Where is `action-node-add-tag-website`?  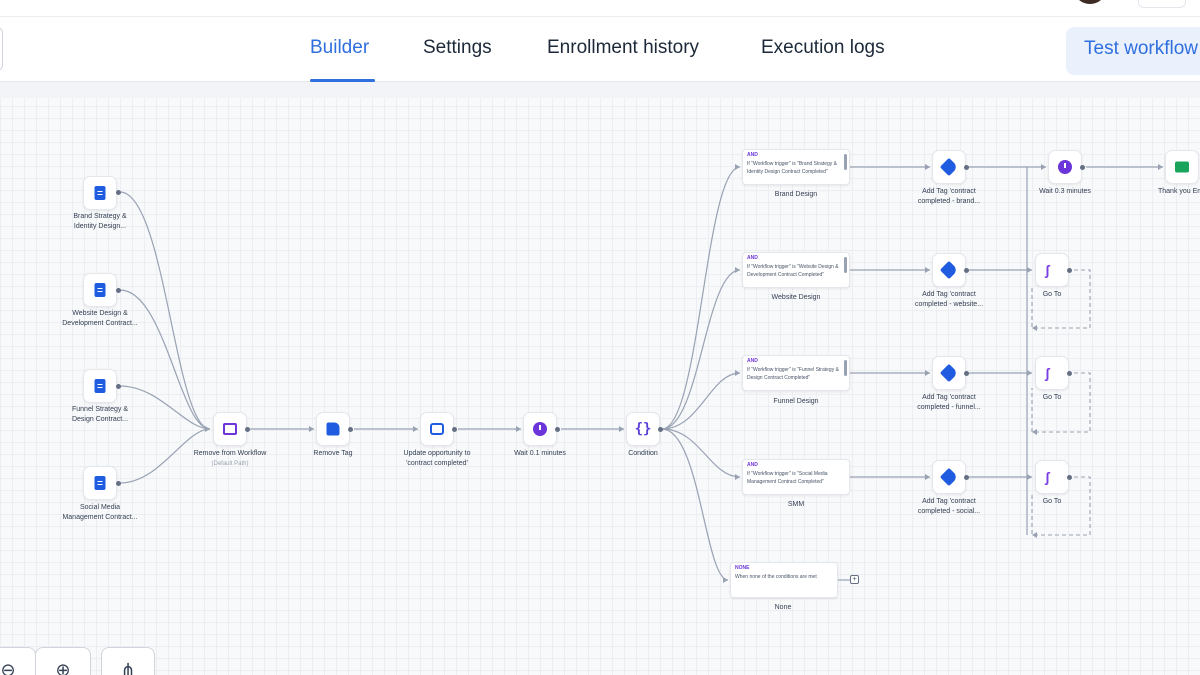 action-node-add-tag-website is located at coordinates (949, 270).